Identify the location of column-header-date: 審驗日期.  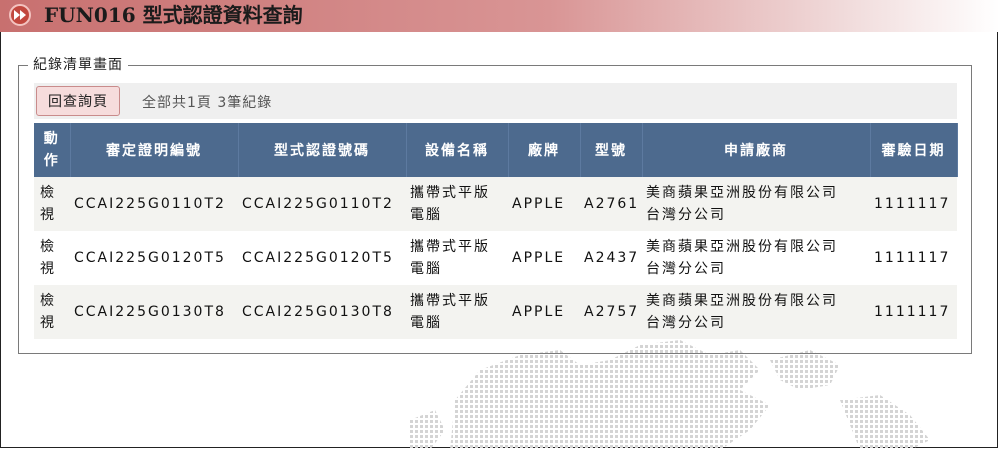
(914, 150).